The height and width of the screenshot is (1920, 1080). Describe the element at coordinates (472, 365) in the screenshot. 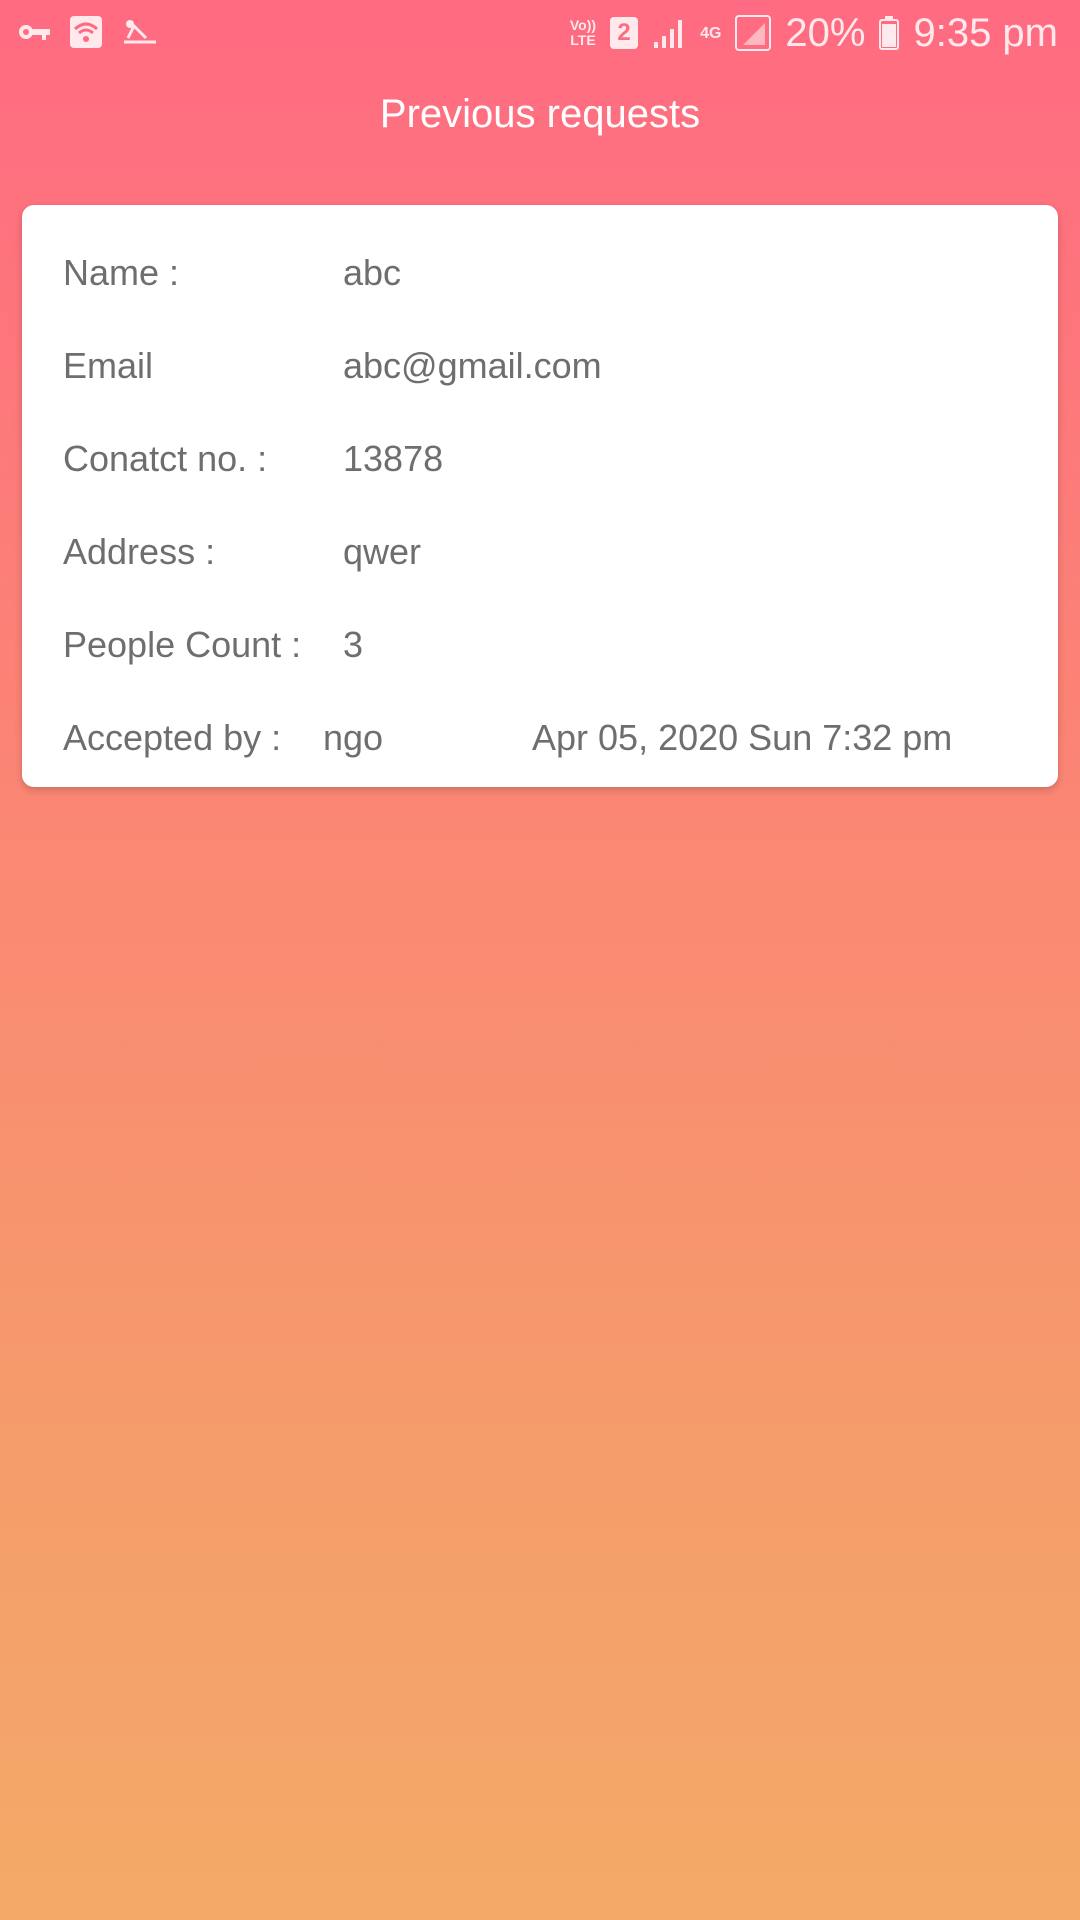

I see `email-value: abc@gmail.com` at that location.